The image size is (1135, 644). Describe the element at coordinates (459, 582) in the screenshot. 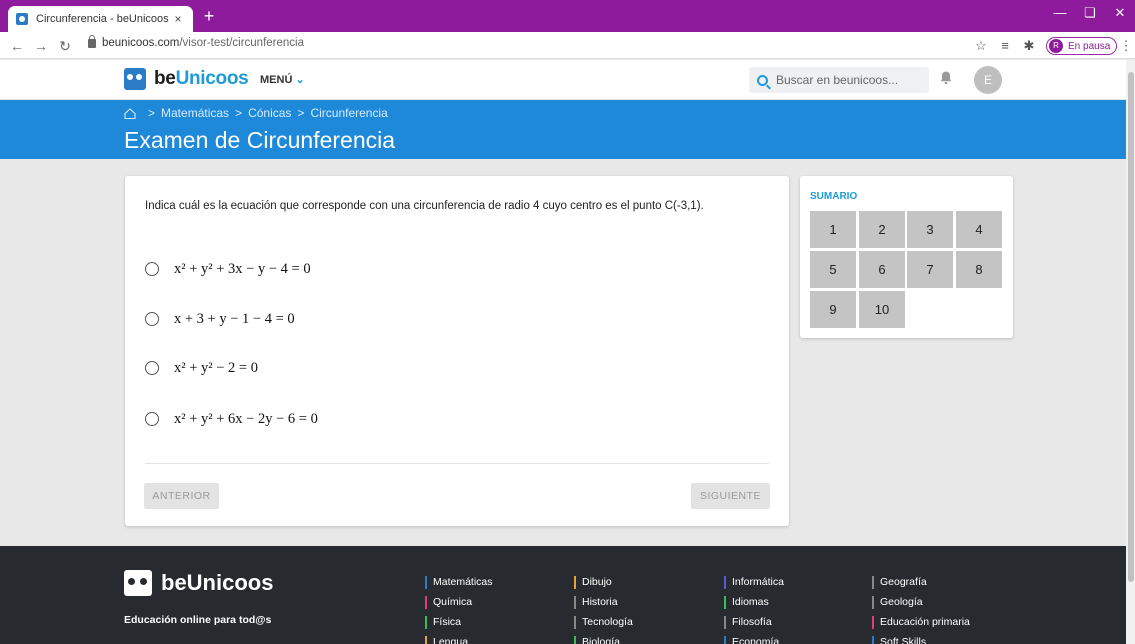

I see `footer-link: Matemáticas` at that location.